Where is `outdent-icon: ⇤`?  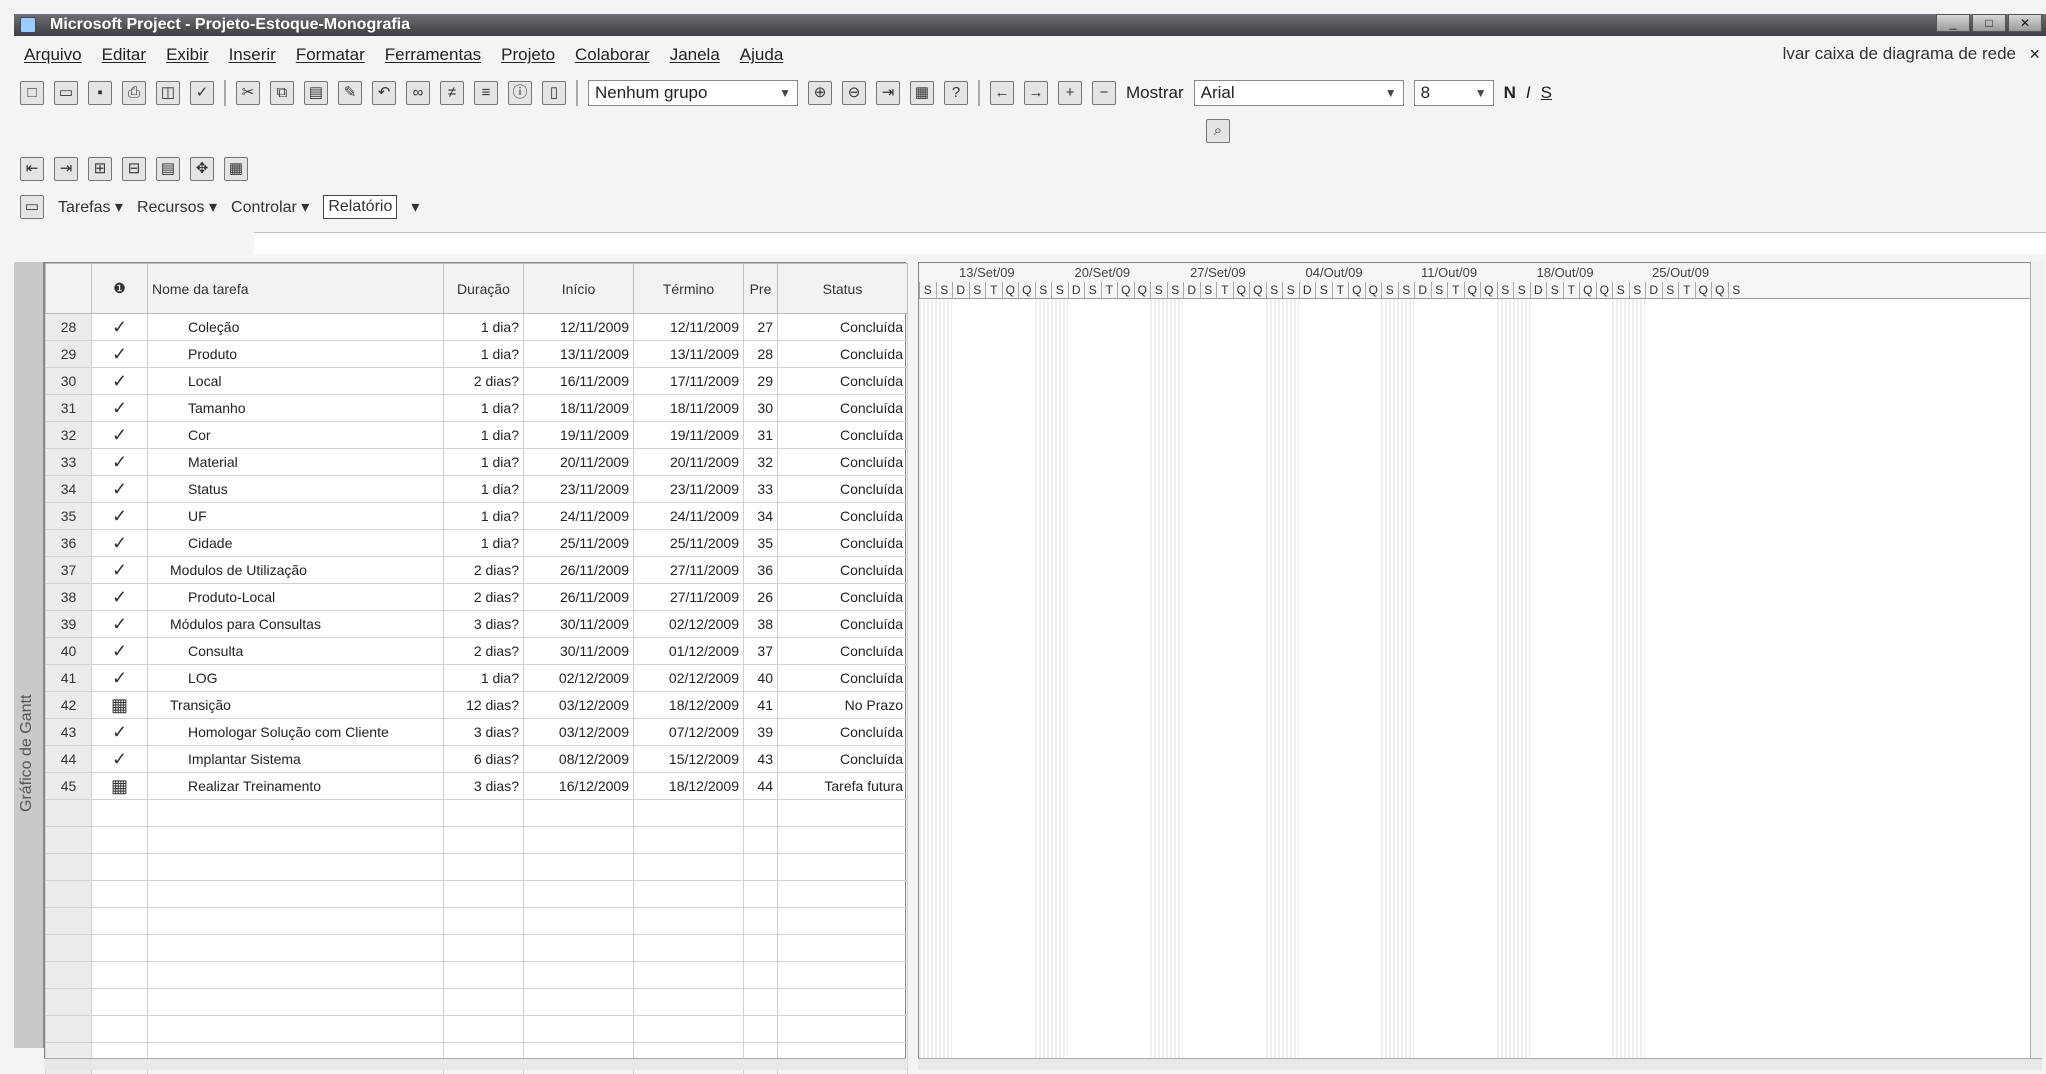 outdent-icon: ⇤ is located at coordinates (32, 169).